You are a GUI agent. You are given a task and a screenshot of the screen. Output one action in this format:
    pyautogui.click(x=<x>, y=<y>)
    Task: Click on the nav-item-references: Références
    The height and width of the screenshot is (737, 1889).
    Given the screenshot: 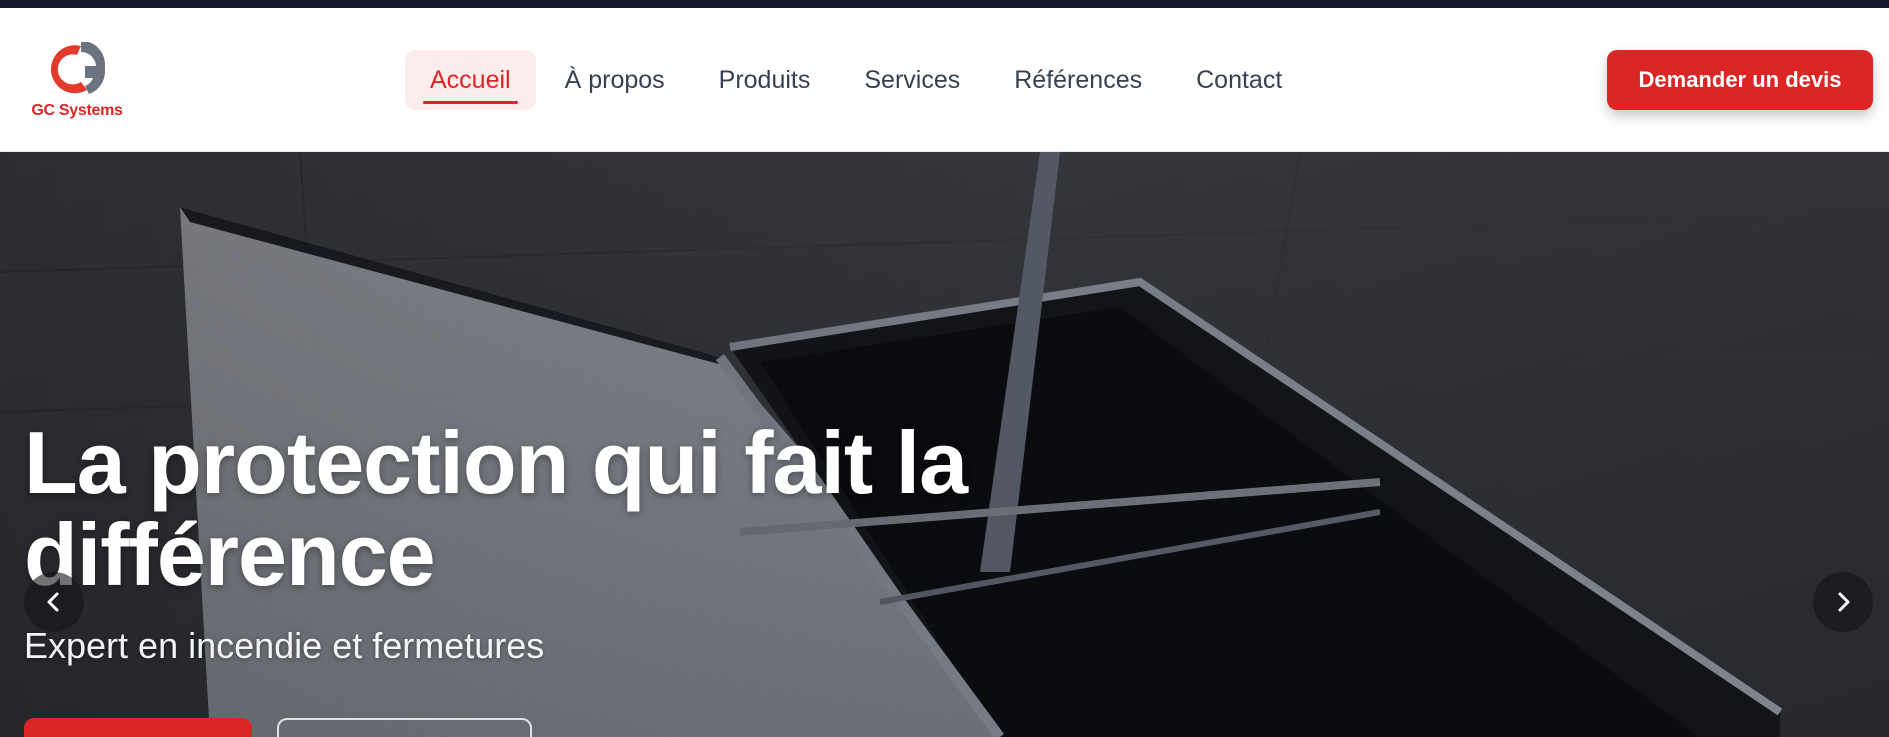 What is the action you would take?
    pyautogui.click(x=1078, y=80)
    